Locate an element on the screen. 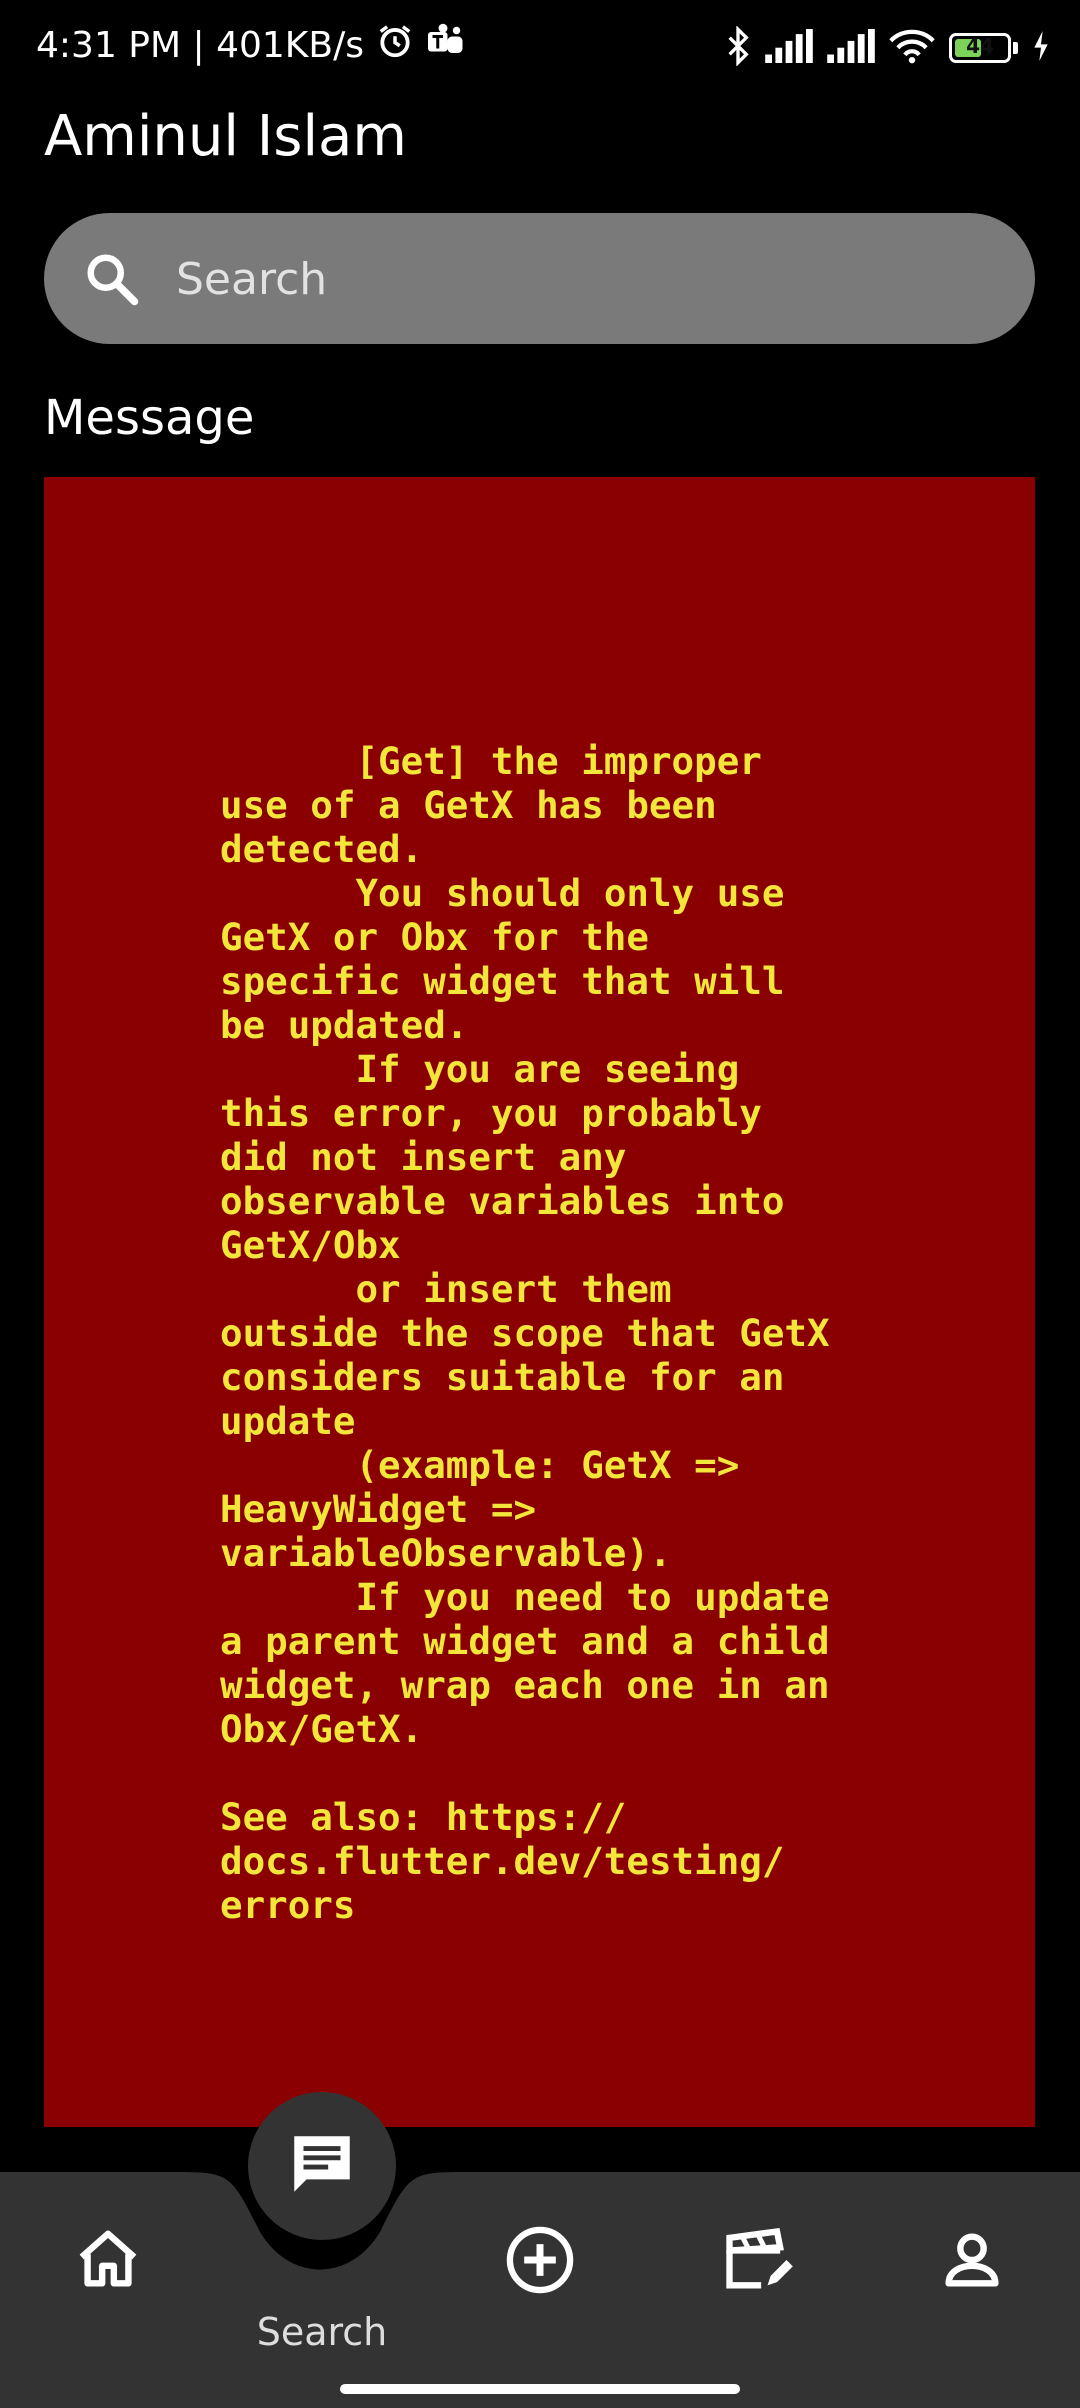 The width and height of the screenshot is (1080, 2408). teams-icon is located at coordinates (446, 45).